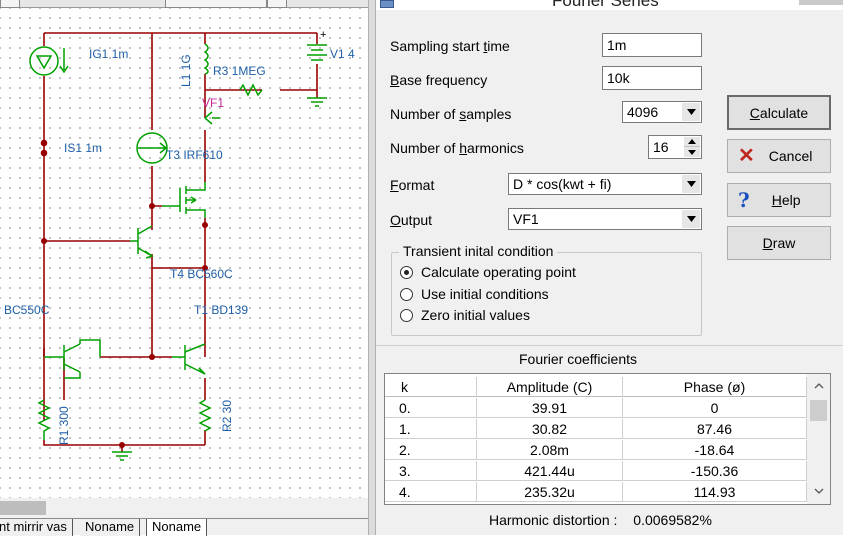 The height and width of the screenshot is (536, 843). I want to click on tab-nt-mirrir-vas: nt mirrir vas, so click(36, 527).